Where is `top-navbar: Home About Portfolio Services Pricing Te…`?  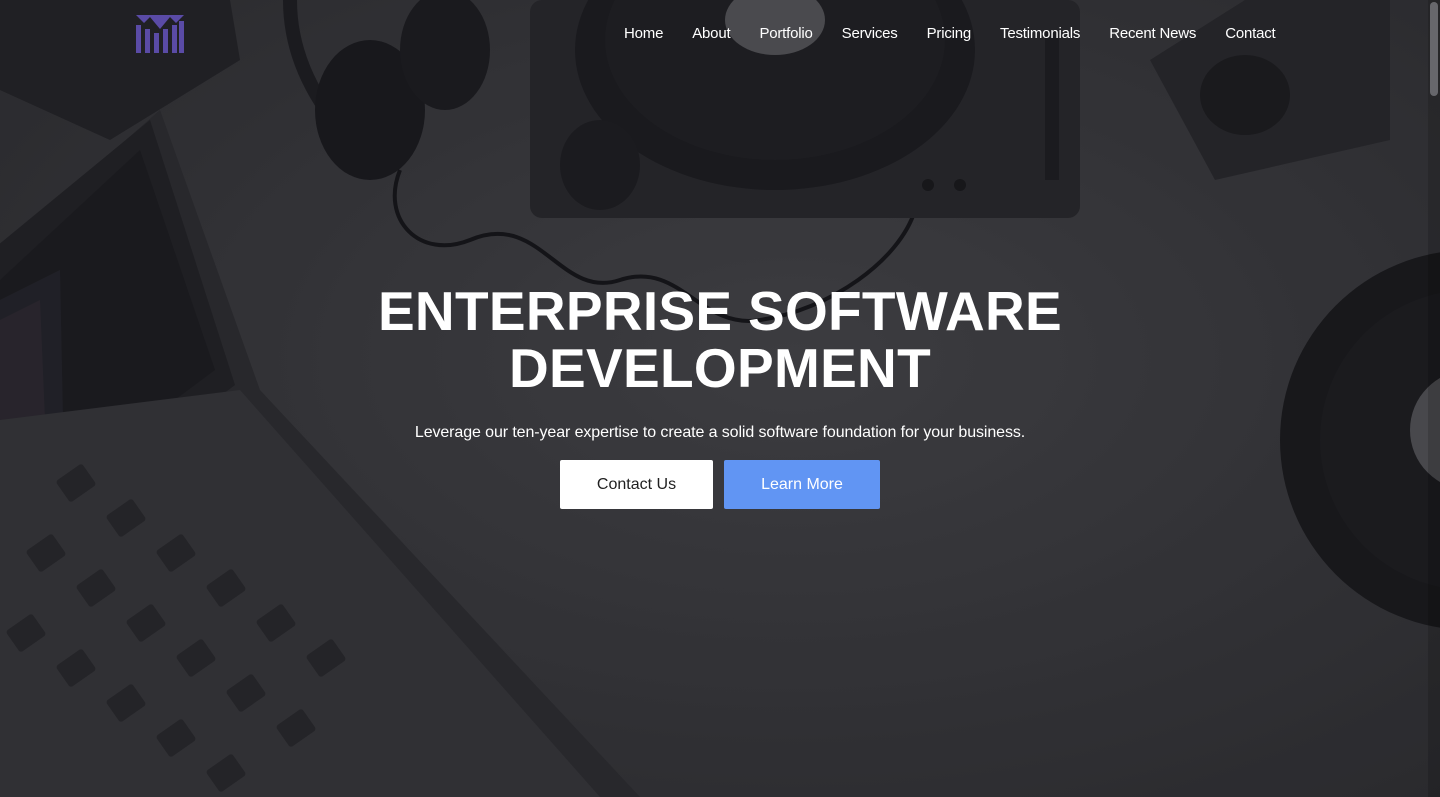
top-navbar: Home About Portfolio Services Pricing Te… is located at coordinates (720, 34).